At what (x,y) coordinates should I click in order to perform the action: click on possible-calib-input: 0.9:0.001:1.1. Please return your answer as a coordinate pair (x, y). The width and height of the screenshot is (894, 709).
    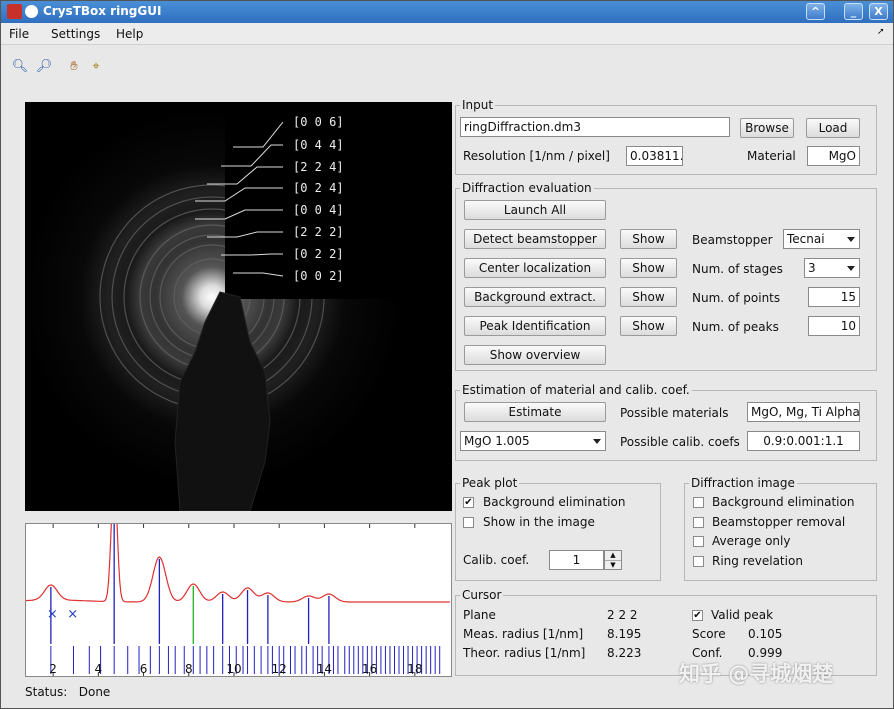
    Looking at the image, I should click on (803, 441).